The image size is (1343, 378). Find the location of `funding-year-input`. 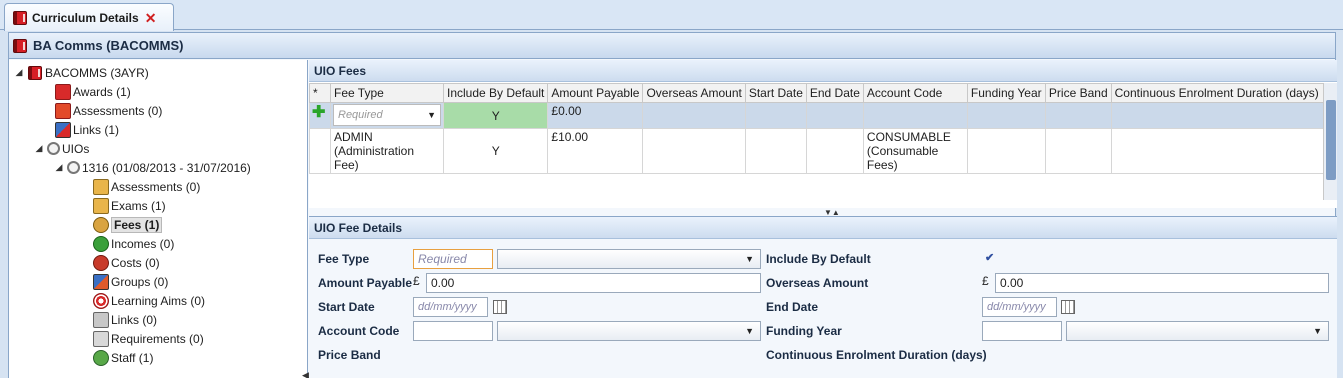

funding-year-input is located at coordinates (1022, 331).